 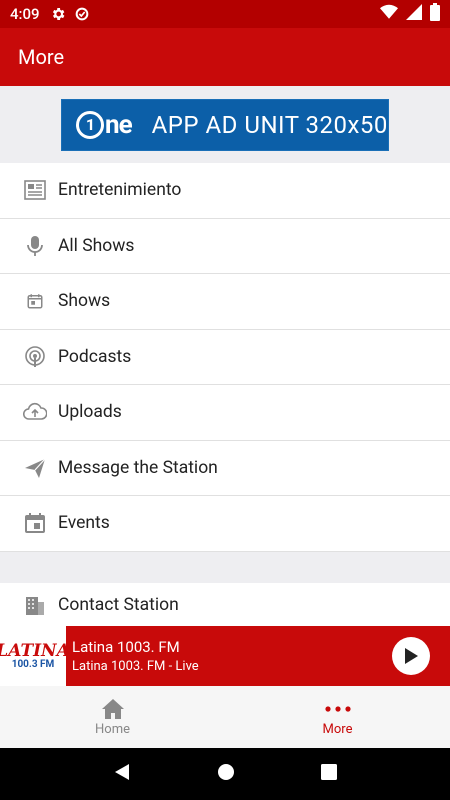 I want to click on ad-area: 1 ne APP AD UNIT 320x50, so click(x=225, y=124).